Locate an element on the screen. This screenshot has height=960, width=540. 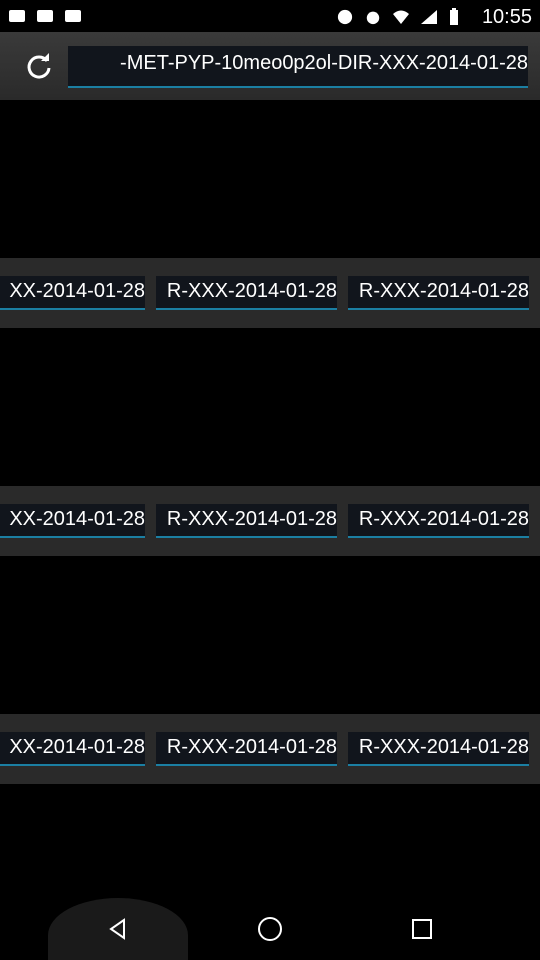
back-icon is located at coordinates (117, 929).